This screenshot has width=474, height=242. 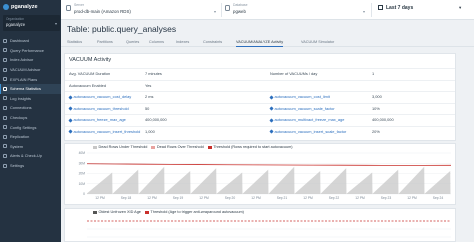 What do you see at coordinates (90, 74) in the screenshot?
I see `cell-text: Avg. VACUUM Duration` at bounding box center [90, 74].